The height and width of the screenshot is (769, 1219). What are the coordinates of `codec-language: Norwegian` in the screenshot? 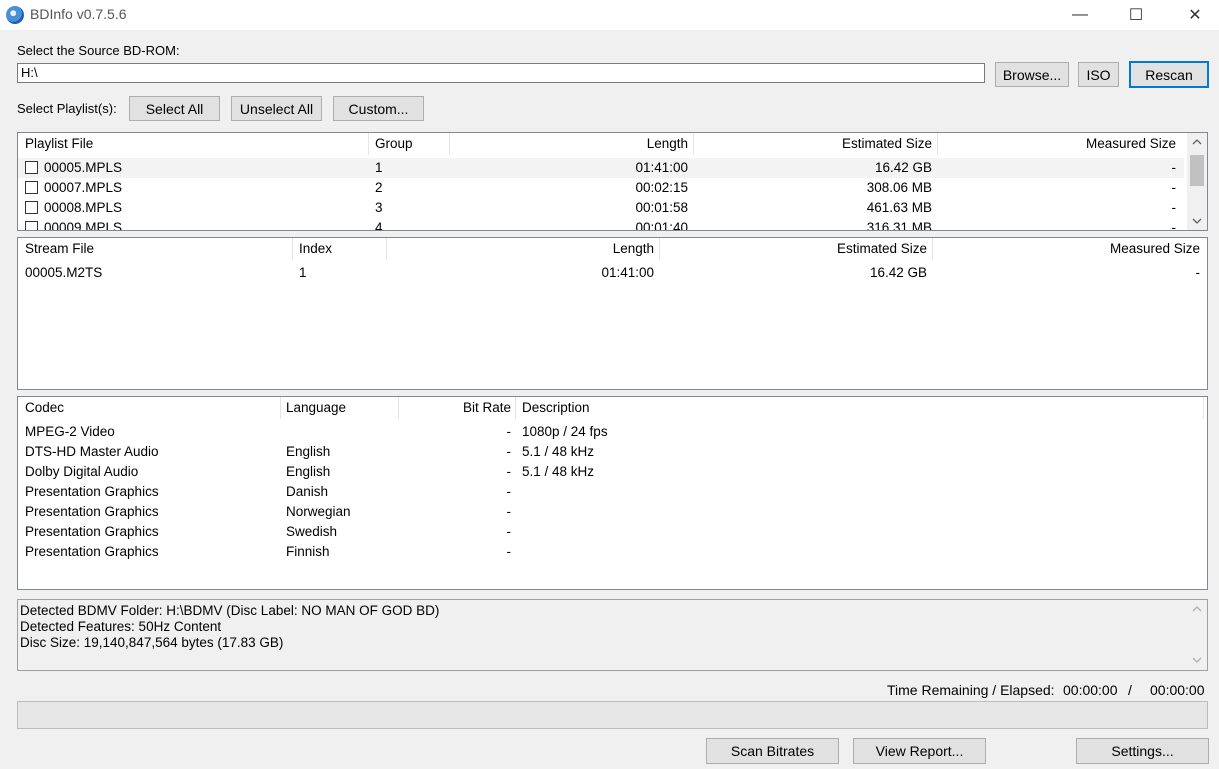 It's located at (318, 511).